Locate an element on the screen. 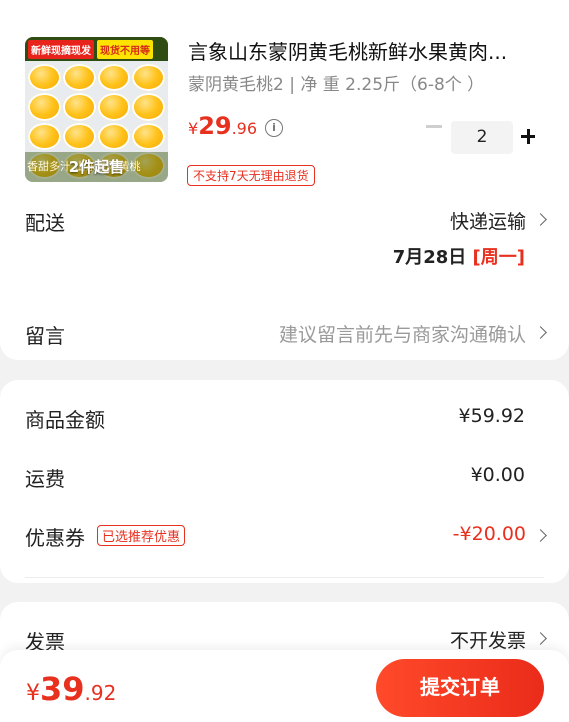 The width and height of the screenshot is (569, 722). message-input: 建议留言前先与商家沟通确认 is located at coordinates (402, 333).